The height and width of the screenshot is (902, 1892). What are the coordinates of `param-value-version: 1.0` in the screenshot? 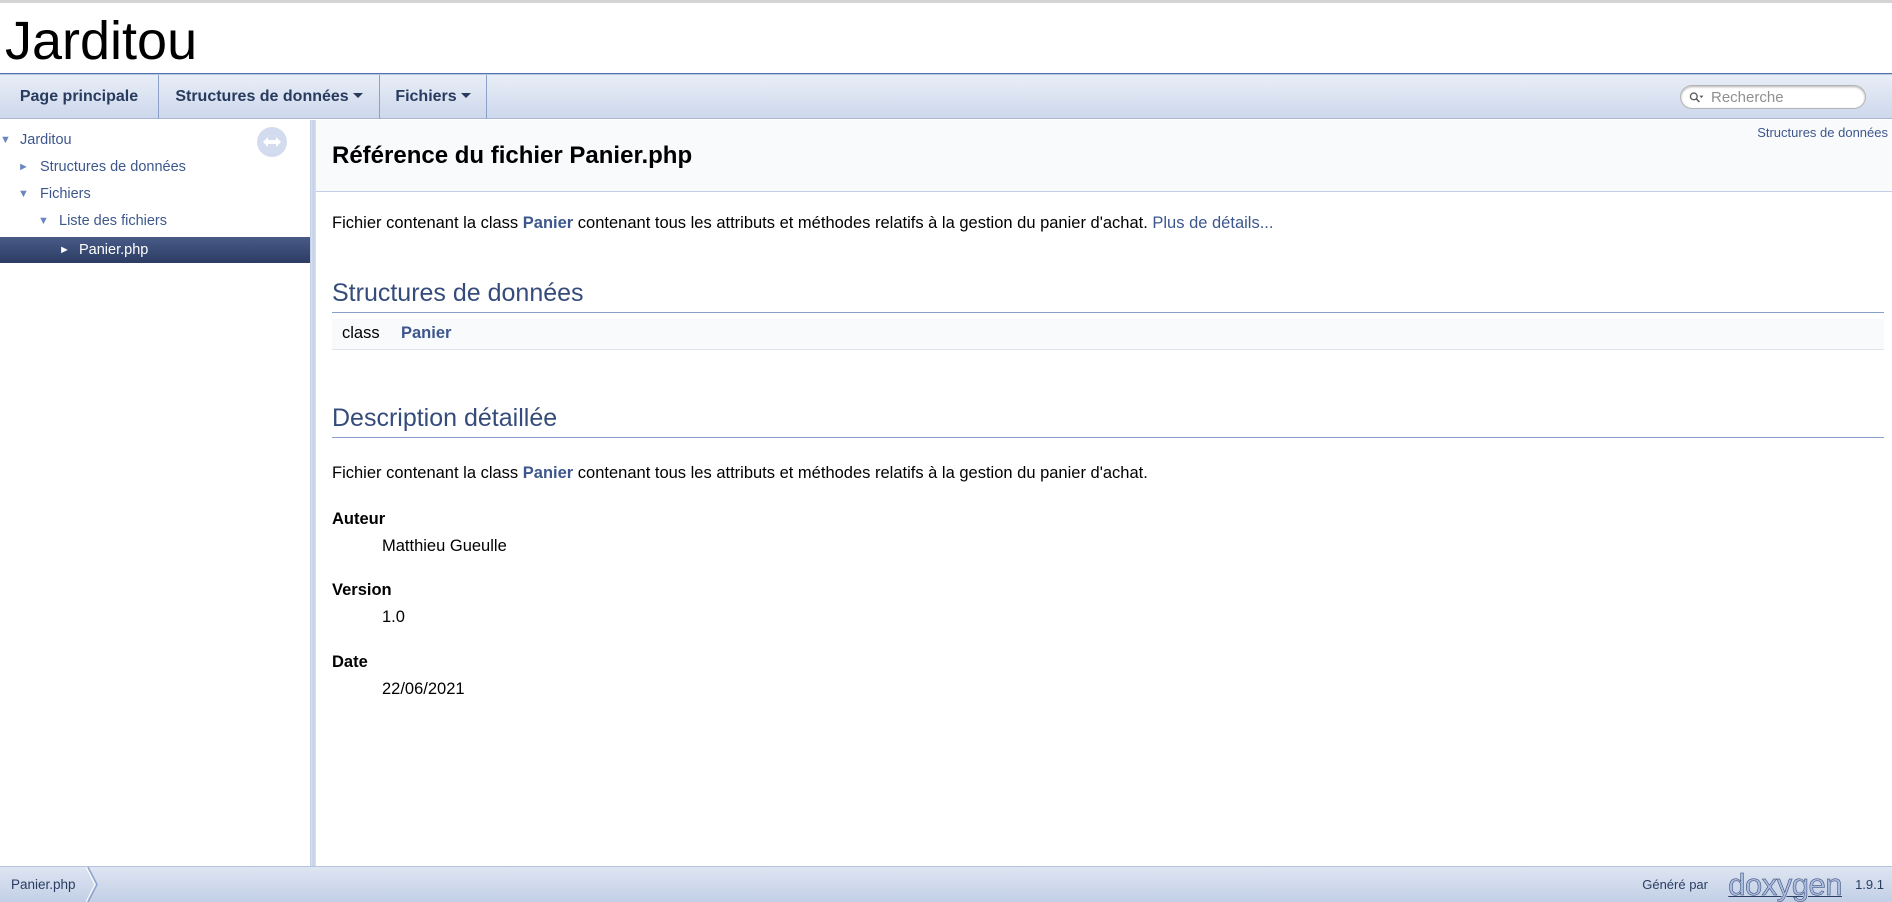 It's located at (393, 617).